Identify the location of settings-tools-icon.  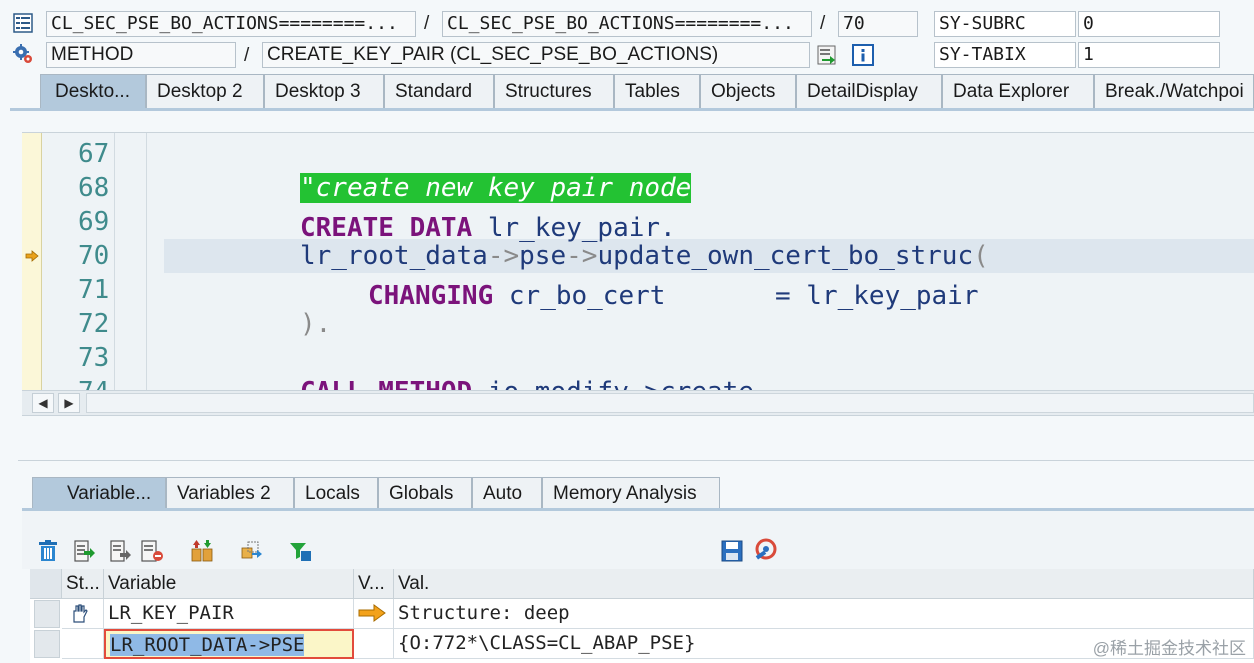
(766, 549).